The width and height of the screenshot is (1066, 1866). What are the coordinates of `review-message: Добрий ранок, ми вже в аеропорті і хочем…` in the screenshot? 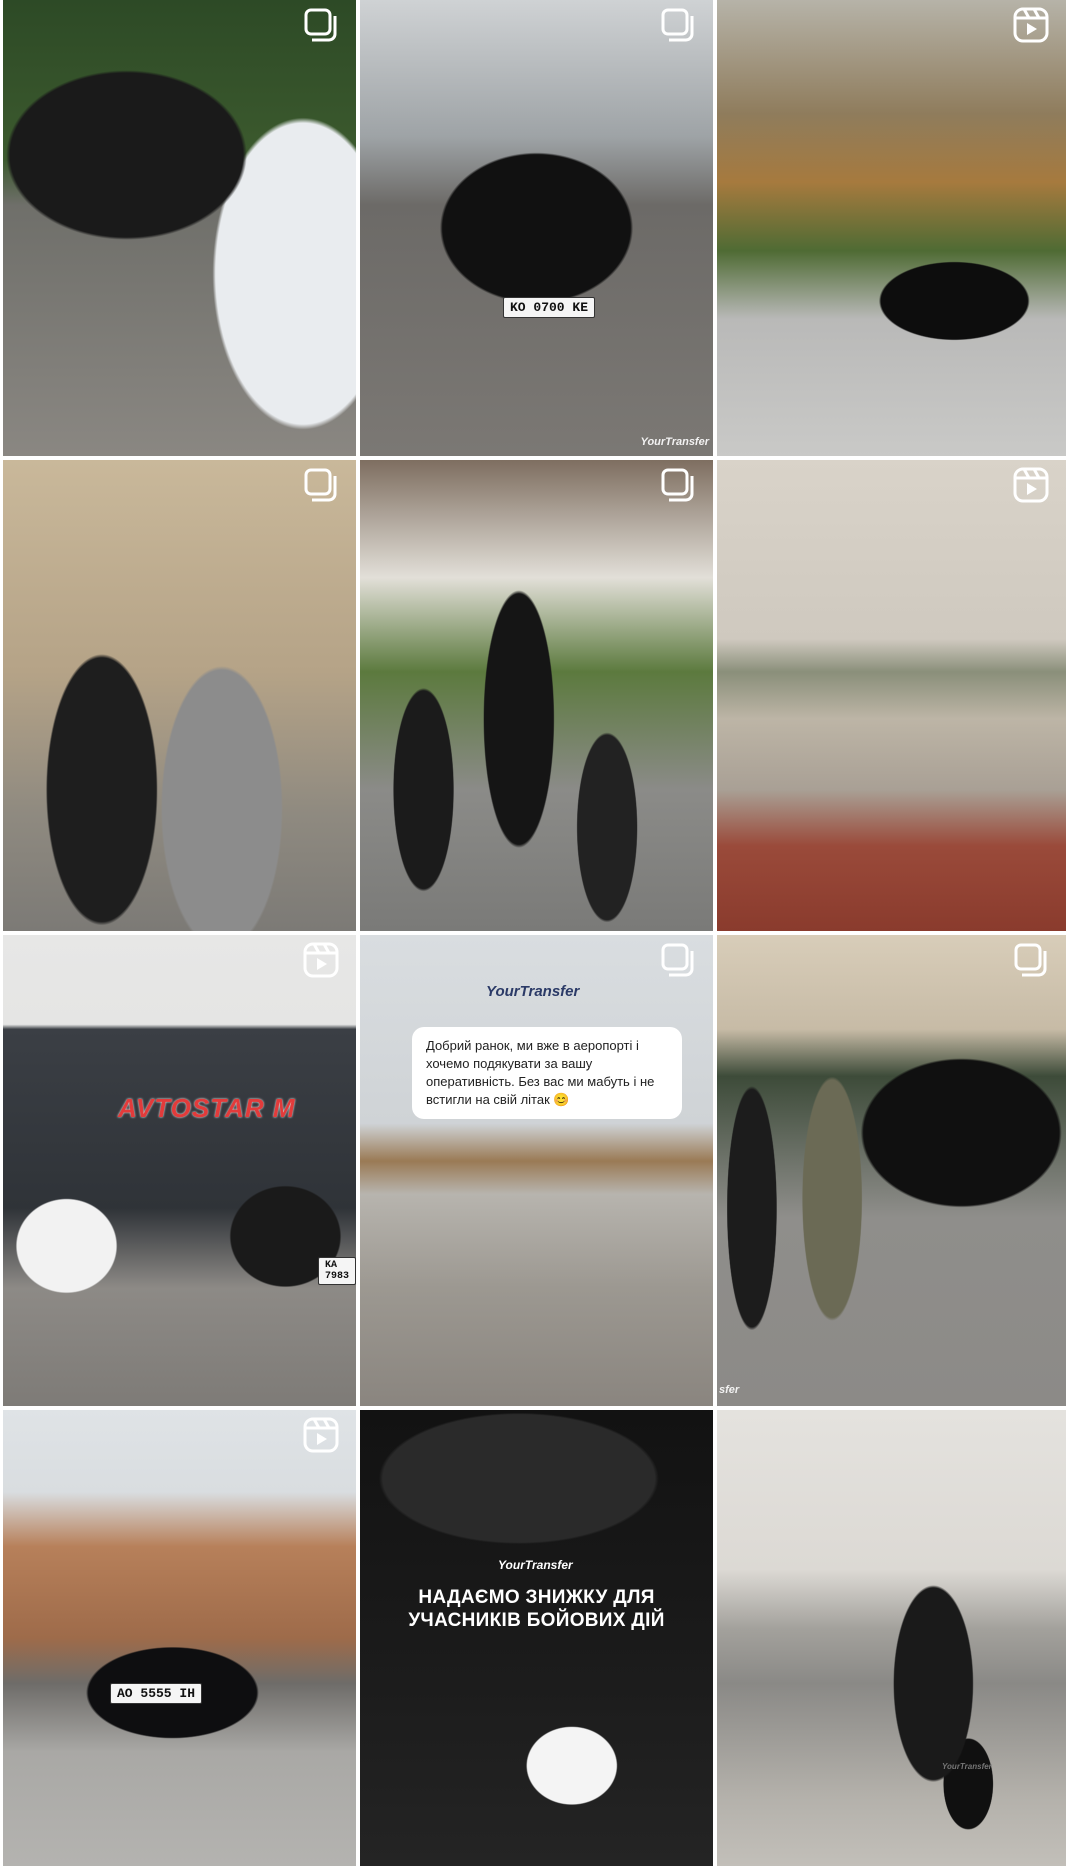 It's located at (547, 1073).